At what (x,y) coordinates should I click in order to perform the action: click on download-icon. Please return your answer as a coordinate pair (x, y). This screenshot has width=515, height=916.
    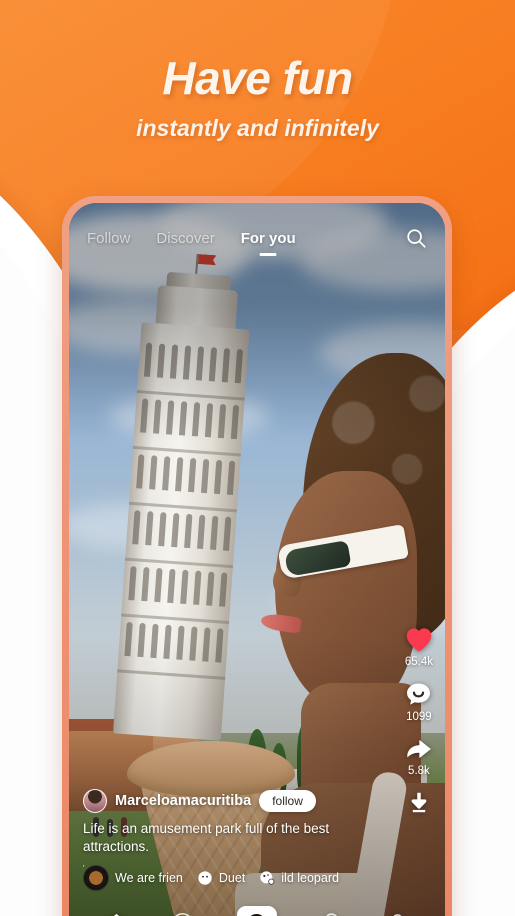
    Looking at the image, I should click on (419, 802).